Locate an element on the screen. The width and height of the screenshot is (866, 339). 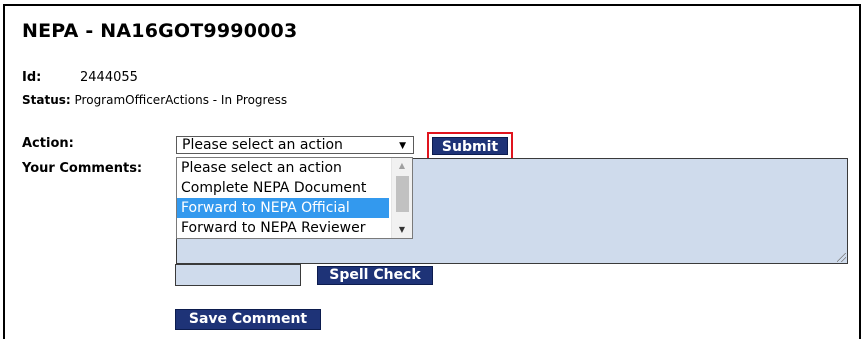
save-comment-button: Save Comment is located at coordinates (248, 319).